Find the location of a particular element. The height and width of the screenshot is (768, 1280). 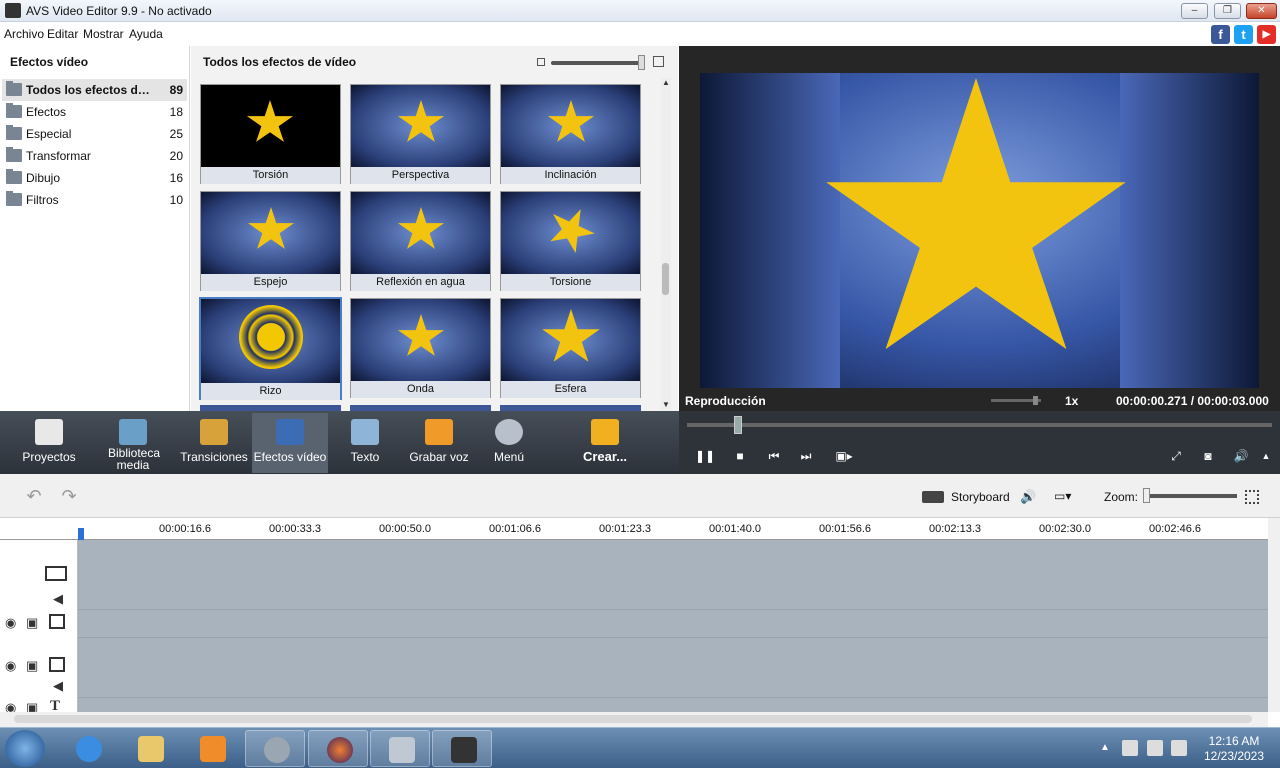

scroll-thumb is located at coordinates (665, 279).